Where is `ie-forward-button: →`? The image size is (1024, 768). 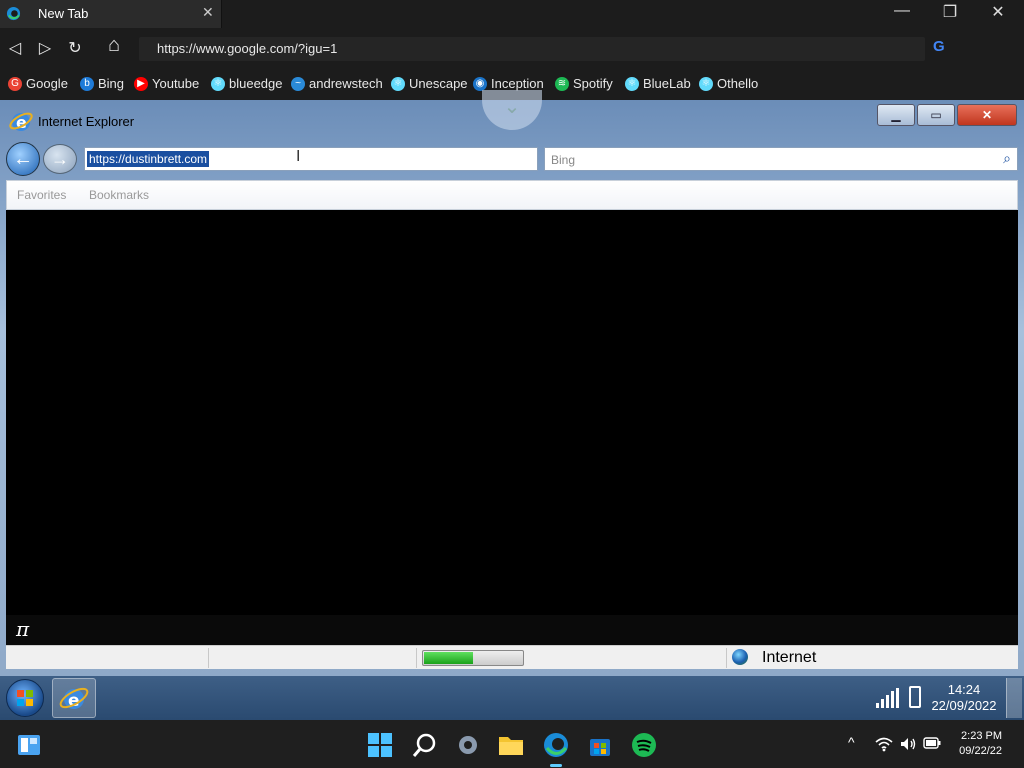
ie-forward-button: → is located at coordinates (60, 159).